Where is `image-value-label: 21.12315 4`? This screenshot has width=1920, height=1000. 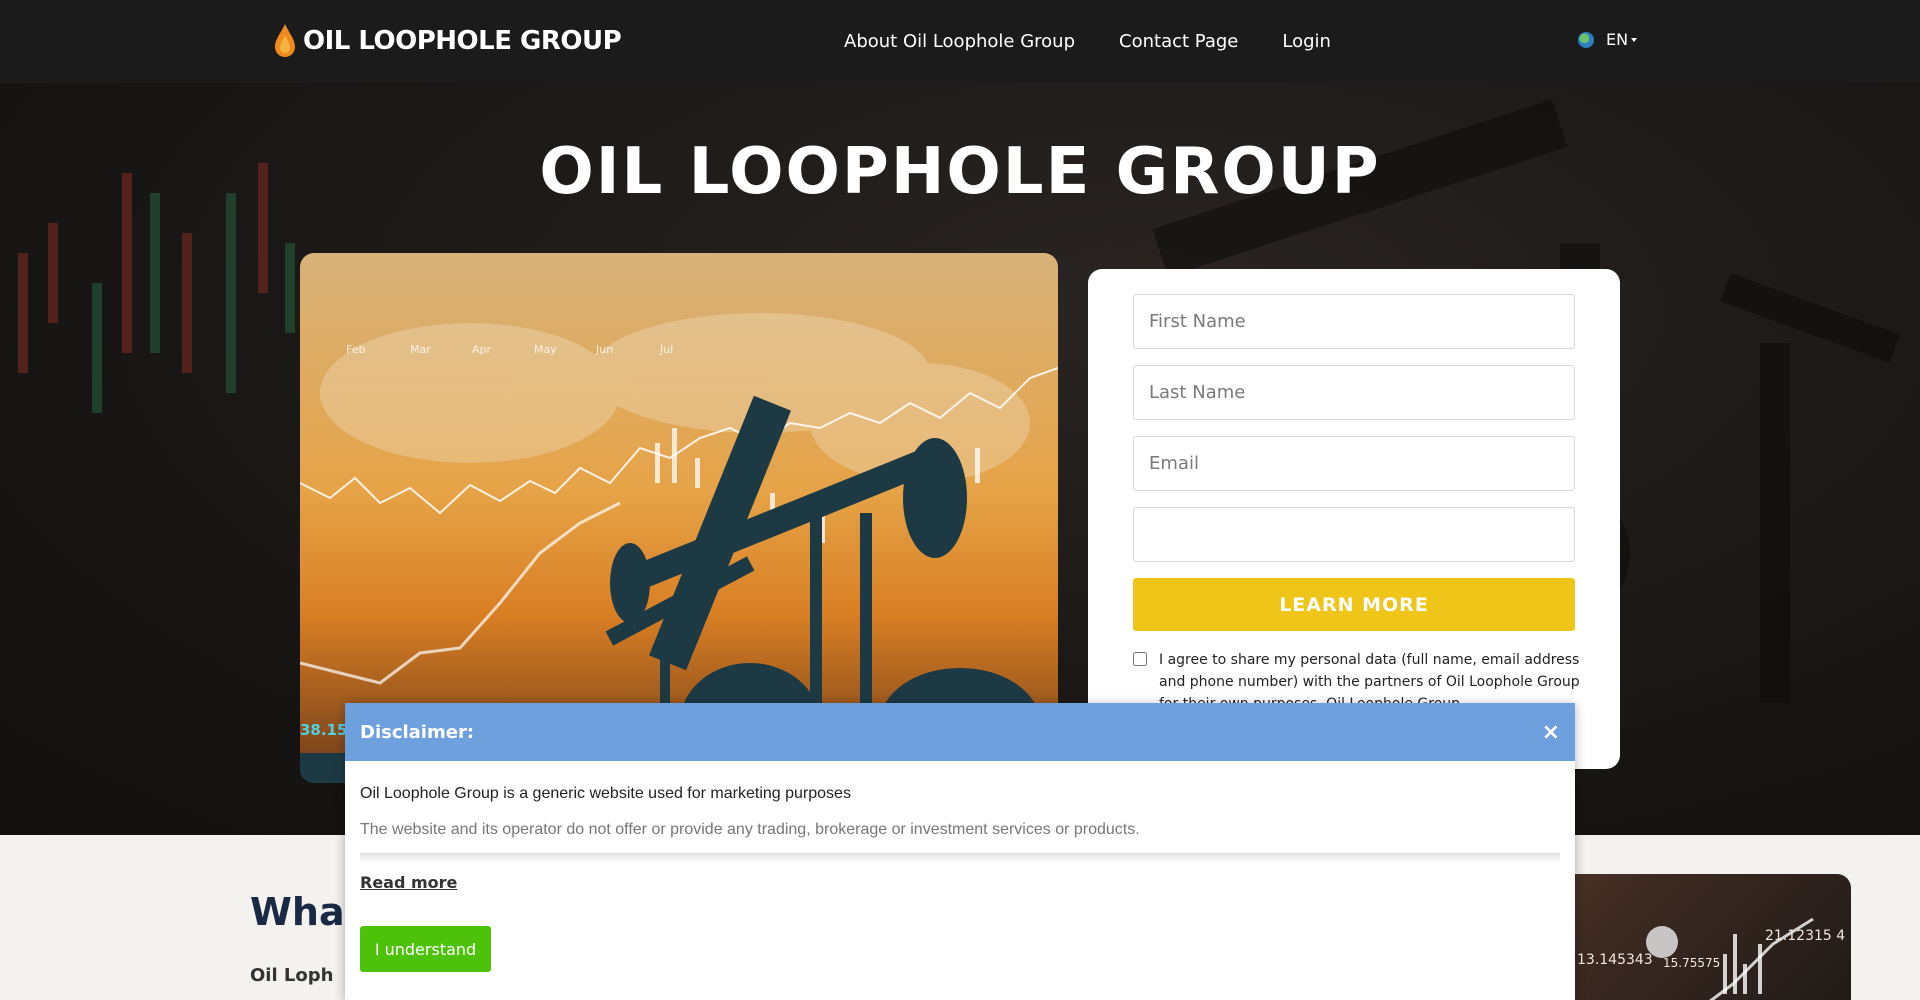
image-value-label: 21.12315 4 is located at coordinates (1805, 936).